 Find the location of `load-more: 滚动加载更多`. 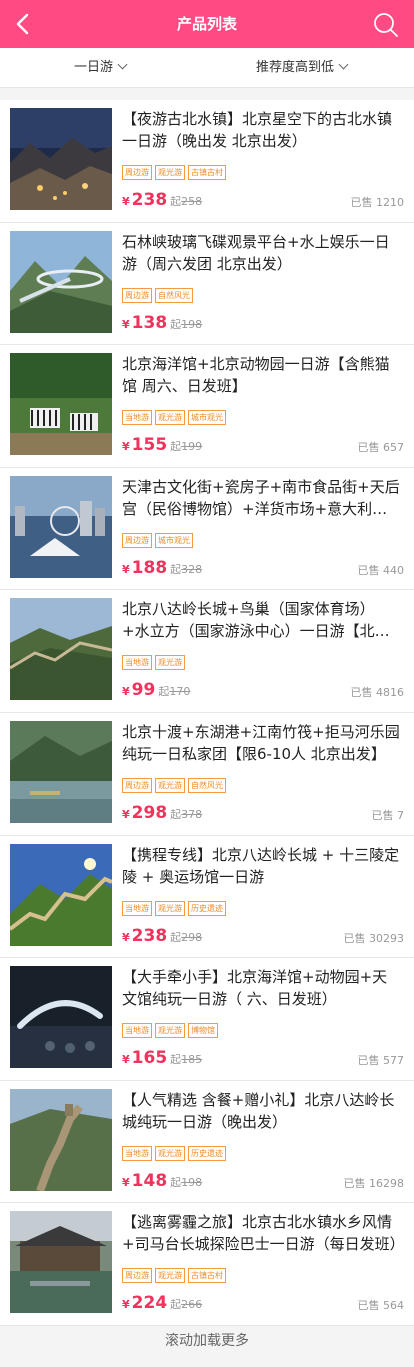

load-more: 滚动加载更多 is located at coordinates (207, 1346).